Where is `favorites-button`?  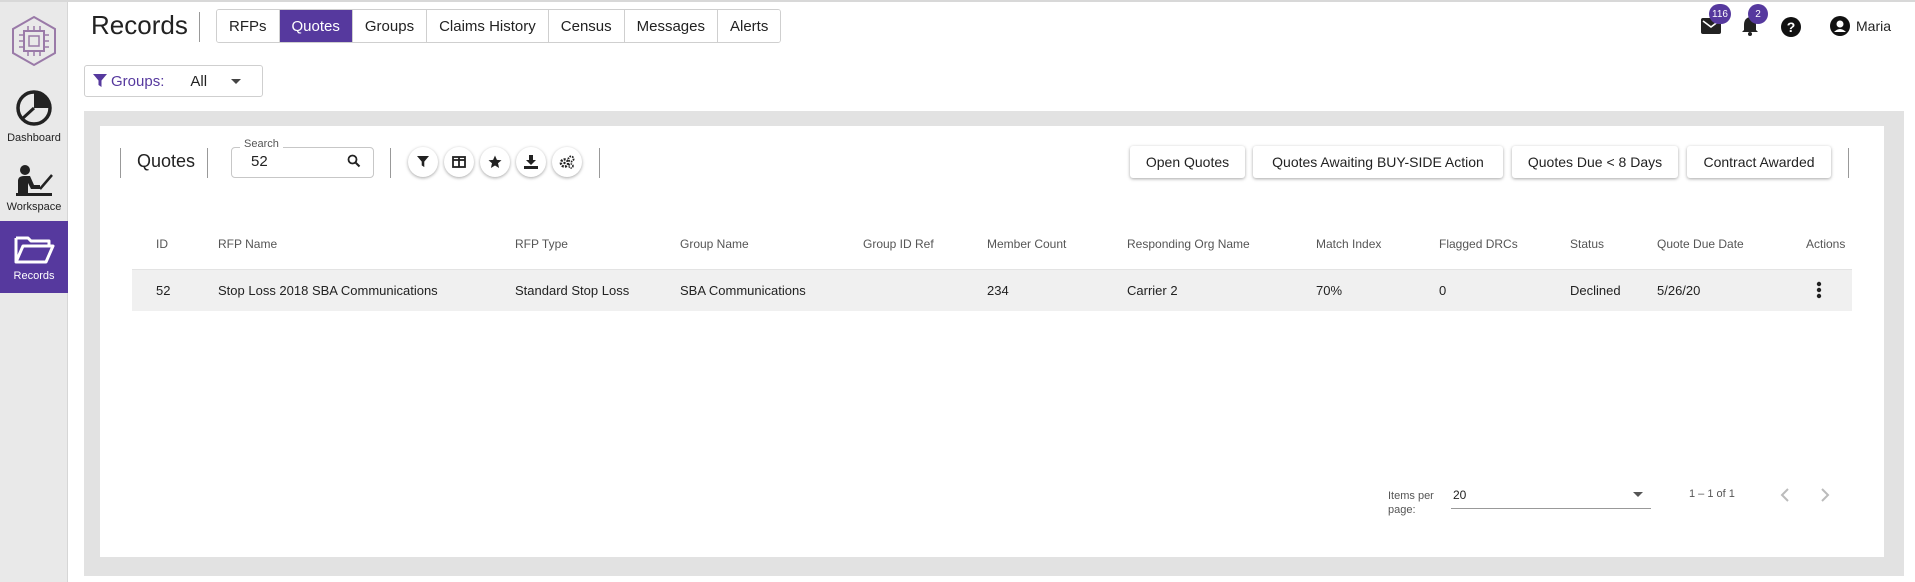
favorites-button is located at coordinates (495, 162).